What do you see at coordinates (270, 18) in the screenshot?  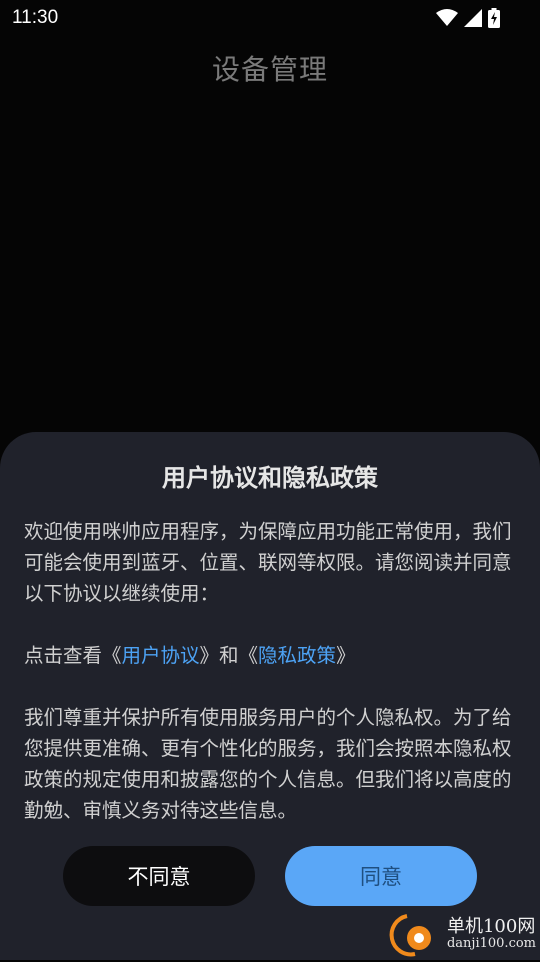 I see `status-bar: 11:30` at bounding box center [270, 18].